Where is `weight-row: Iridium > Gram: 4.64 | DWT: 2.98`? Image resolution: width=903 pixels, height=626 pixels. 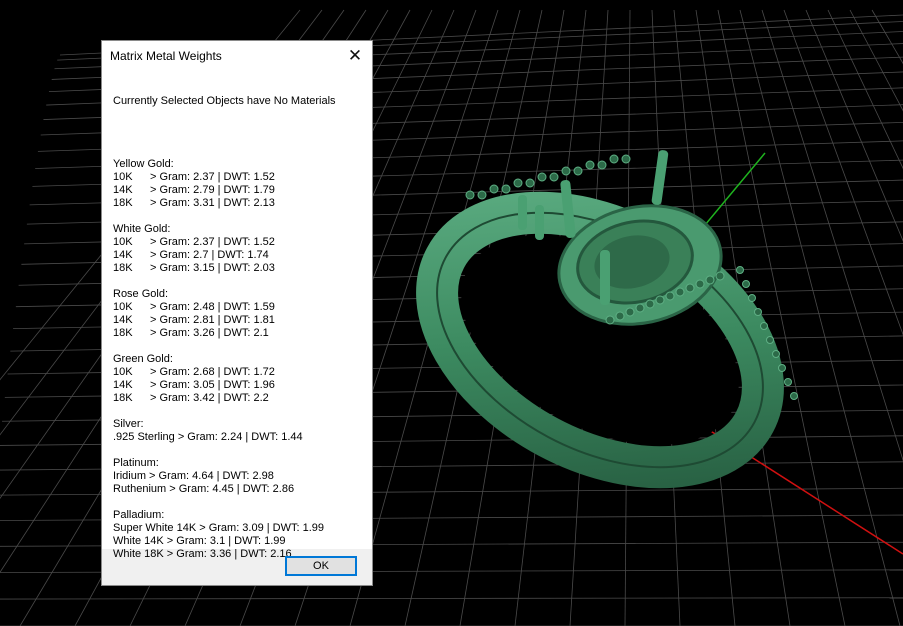 weight-row: Iridium > Gram: 4.64 | DWT: 2.98 is located at coordinates (203, 476).